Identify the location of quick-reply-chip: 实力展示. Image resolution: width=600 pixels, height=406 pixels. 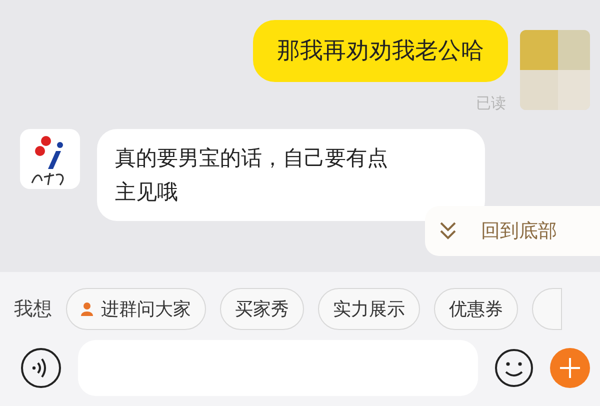
(369, 309).